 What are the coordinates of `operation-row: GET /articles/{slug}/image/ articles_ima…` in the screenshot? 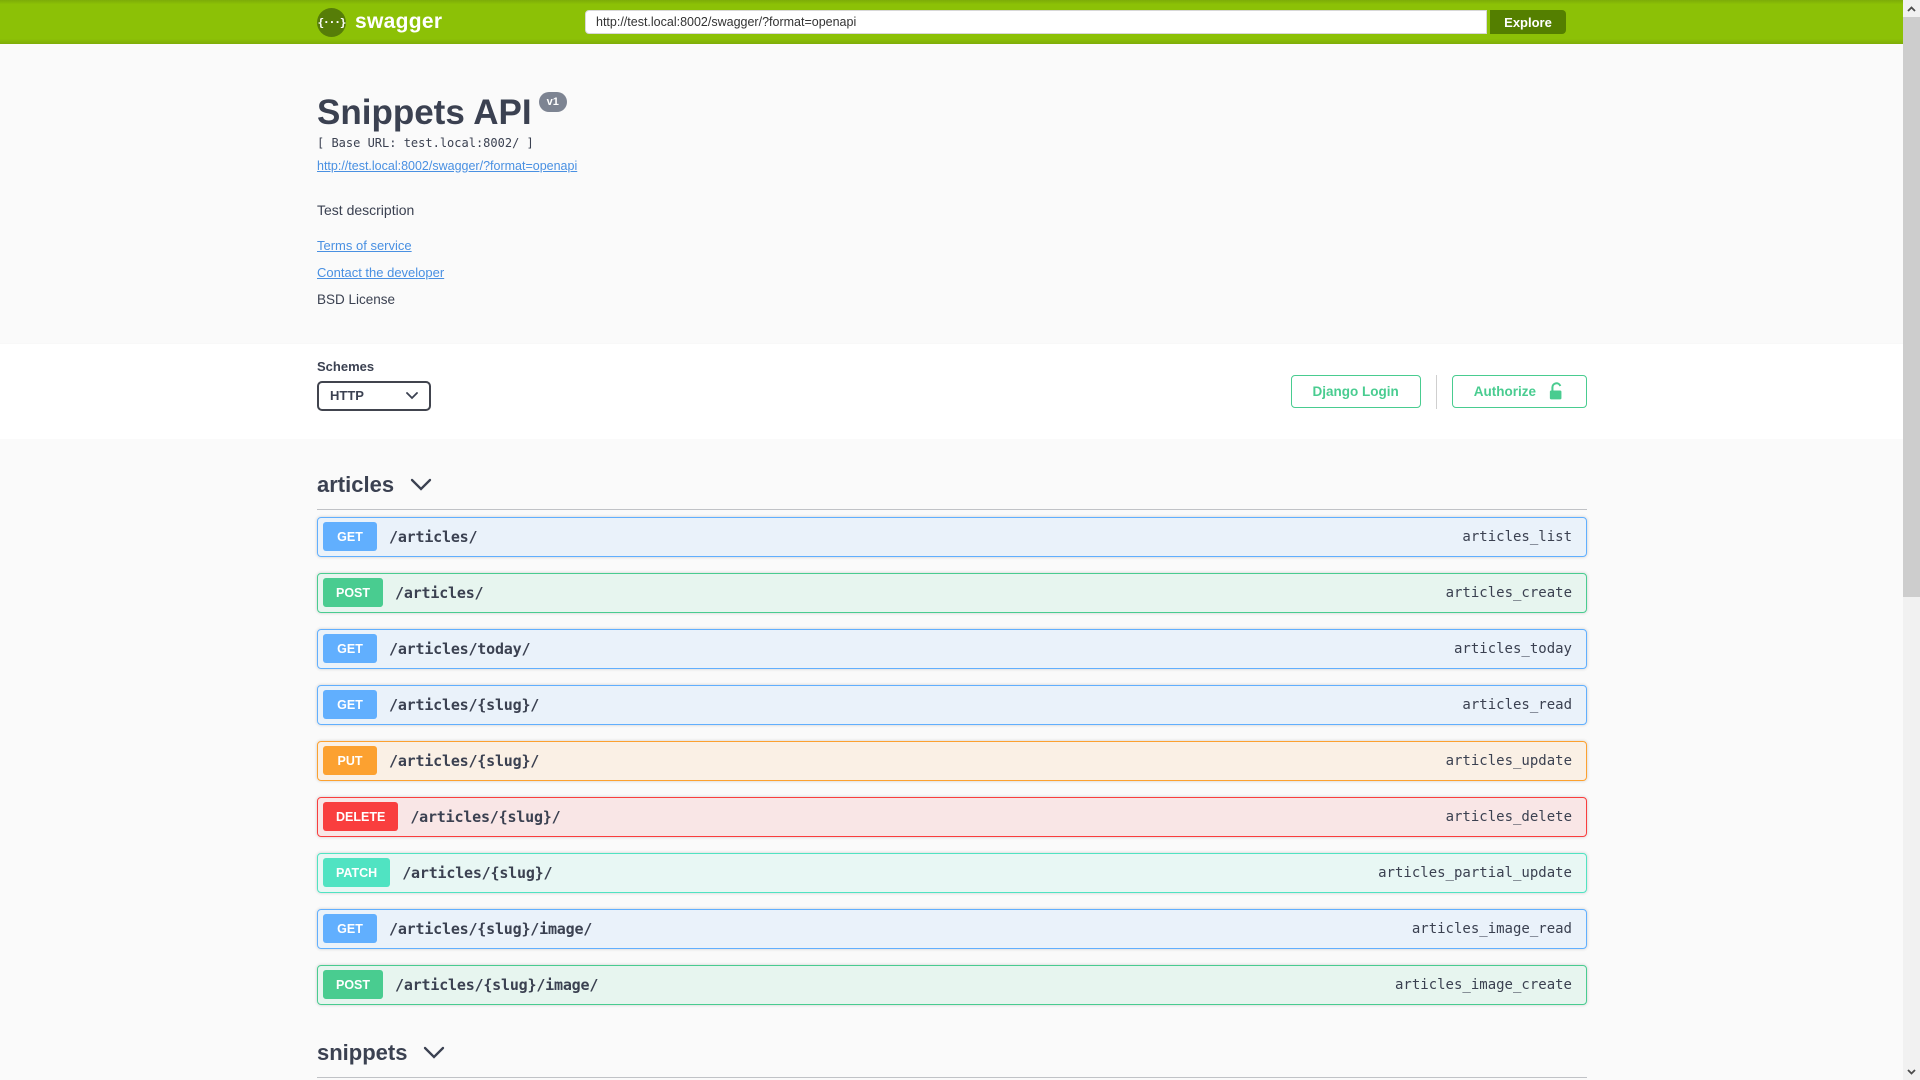 It's located at (952, 928).